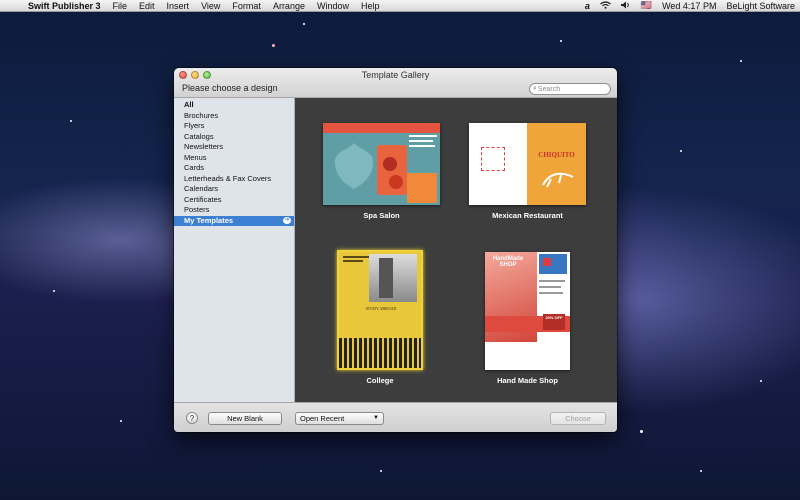 This screenshot has width=800, height=500. What do you see at coordinates (234, 137) in the screenshot?
I see `sidebar-item-catalogs: Catalogs` at bounding box center [234, 137].